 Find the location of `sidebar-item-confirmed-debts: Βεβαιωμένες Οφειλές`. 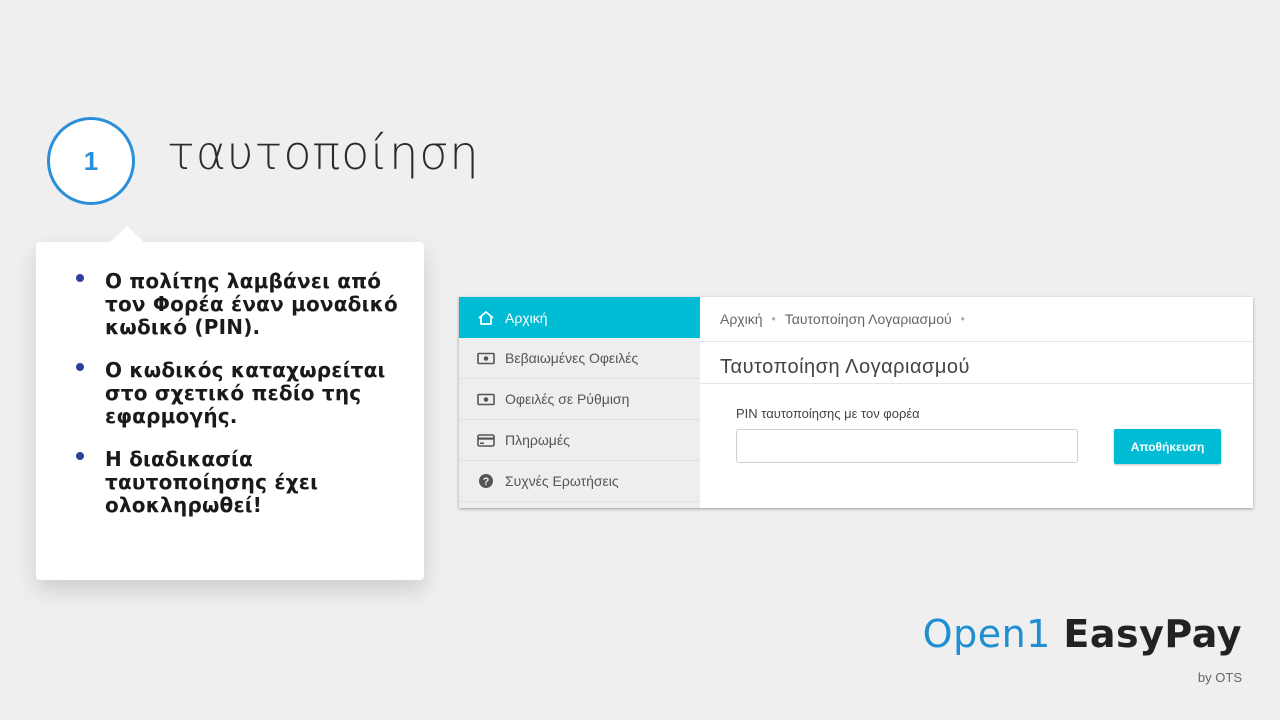

sidebar-item-confirmed-debts: Βεβαιωμένες Οφειλές is located at coordinates (579, 358).